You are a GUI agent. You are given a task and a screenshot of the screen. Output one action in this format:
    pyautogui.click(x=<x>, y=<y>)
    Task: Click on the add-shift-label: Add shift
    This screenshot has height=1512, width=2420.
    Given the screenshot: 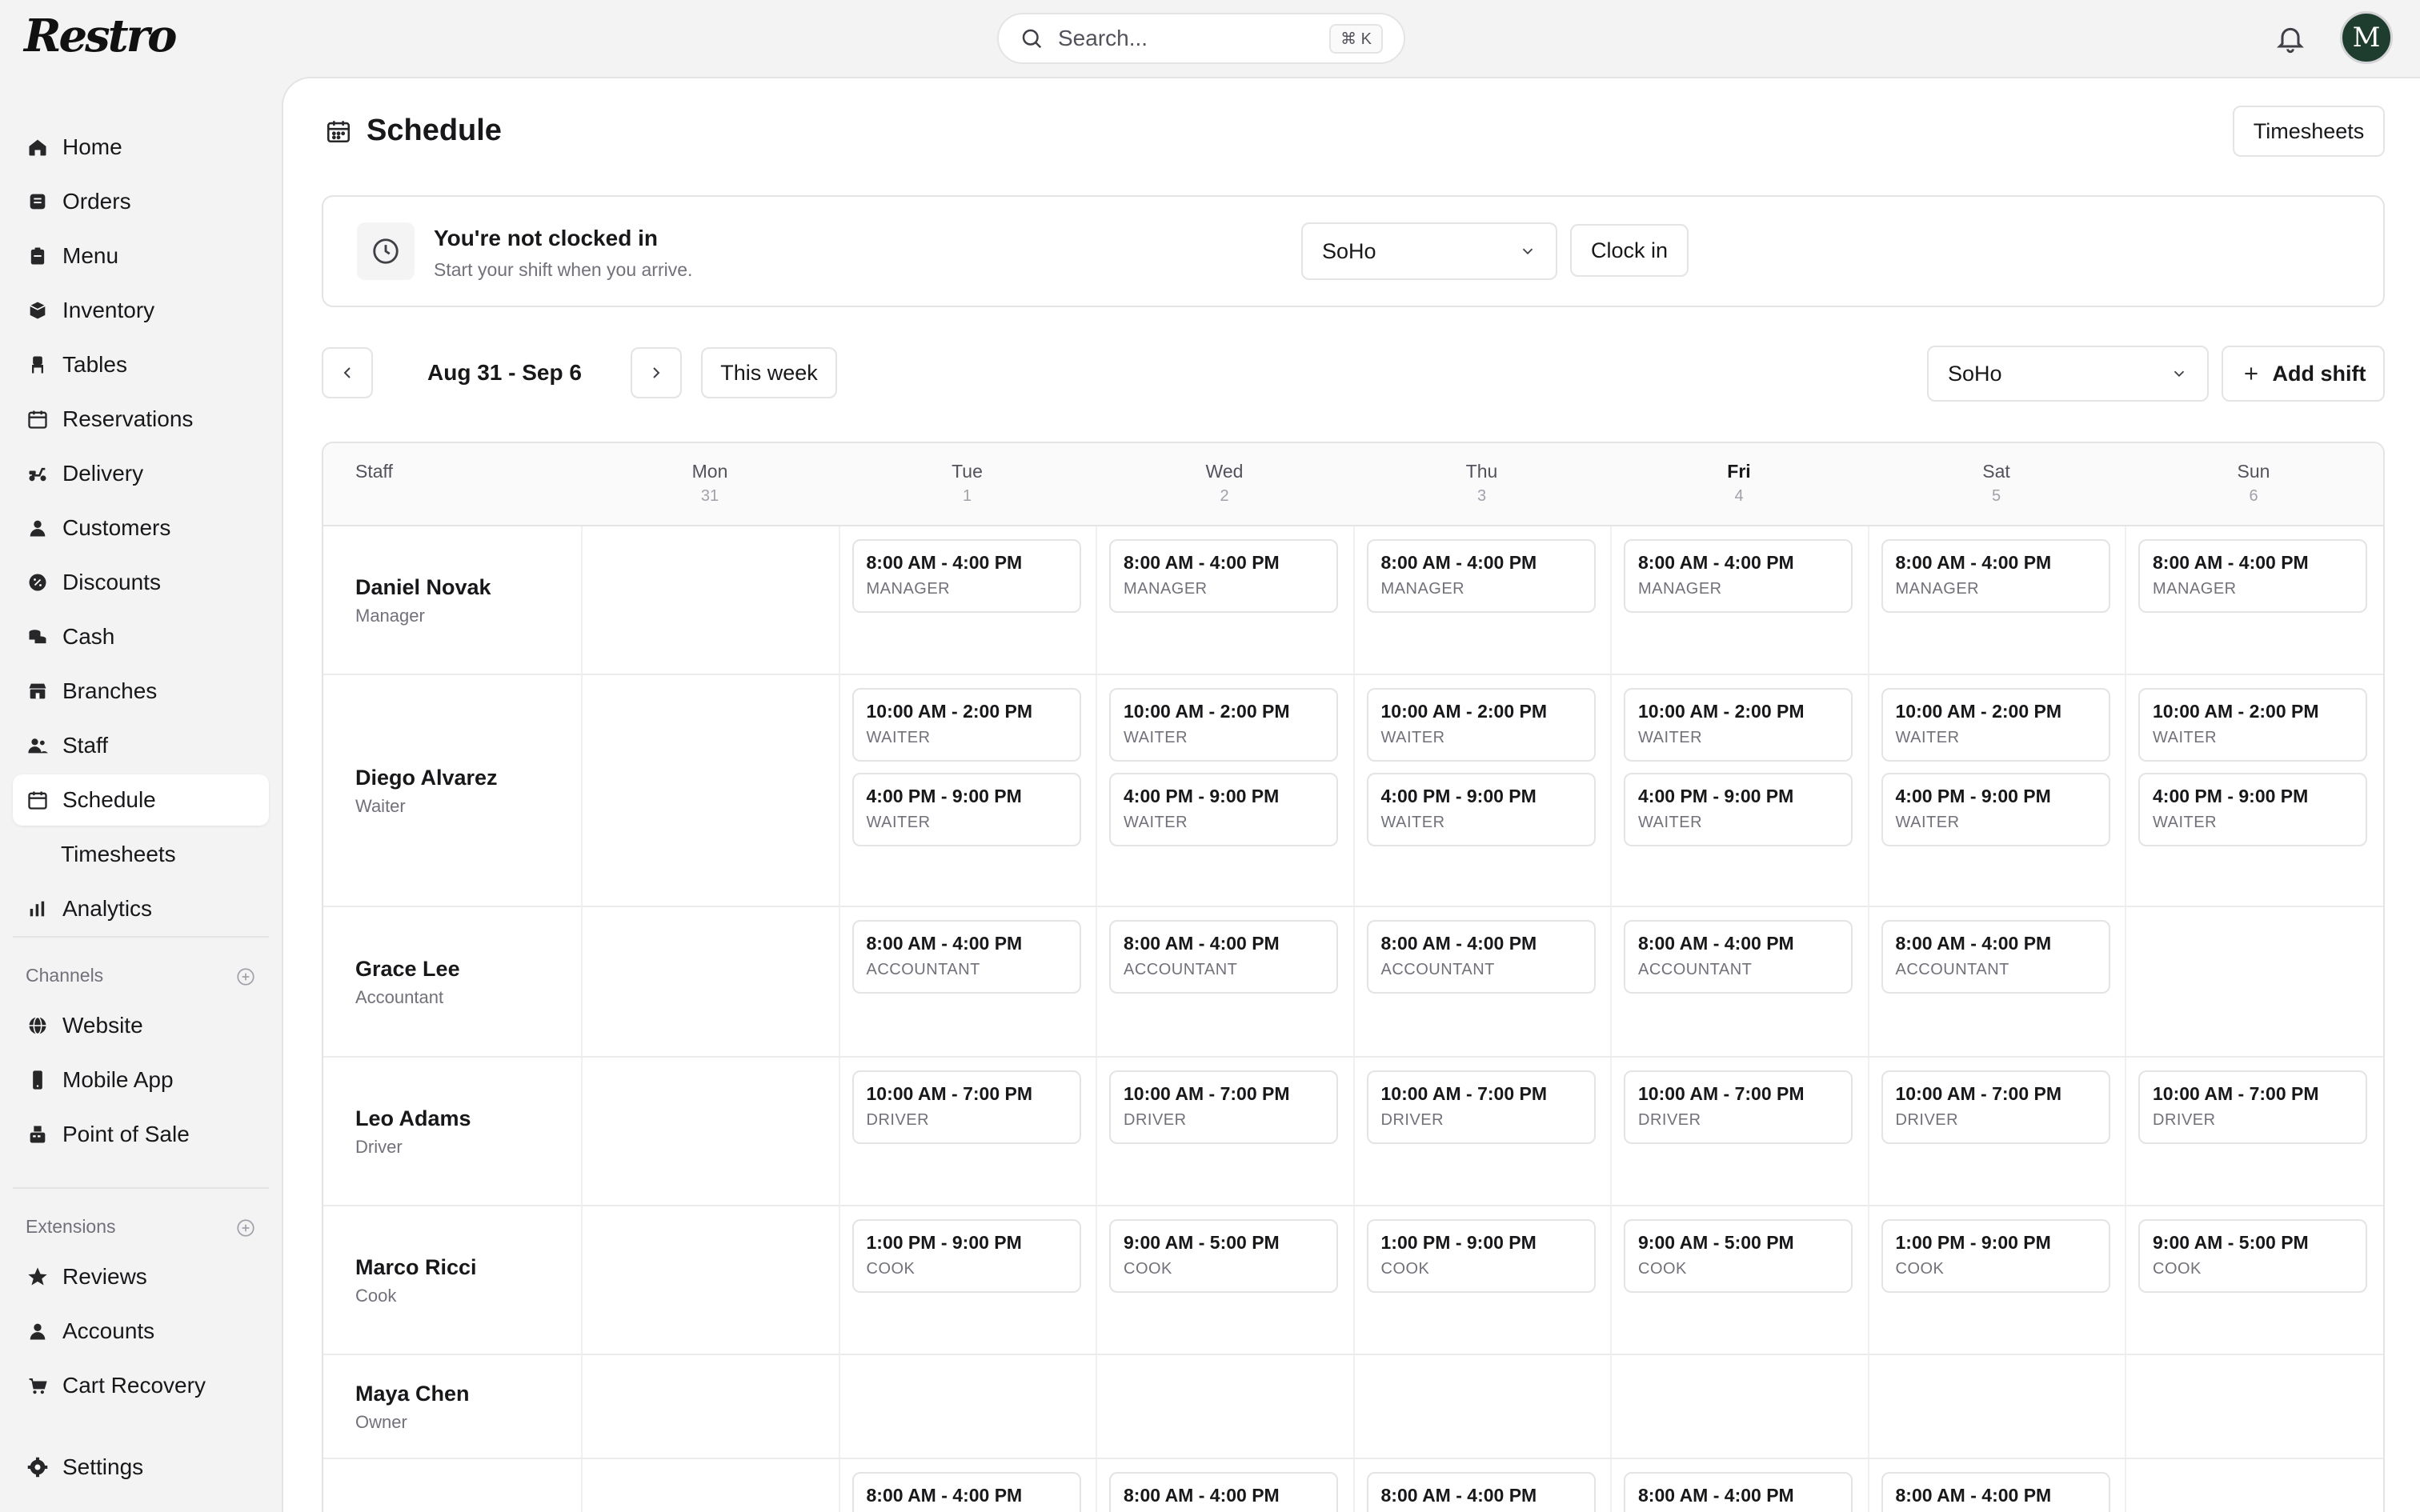 What is the action you would take?
    pyautogui.click(x=2319, y=373)
    